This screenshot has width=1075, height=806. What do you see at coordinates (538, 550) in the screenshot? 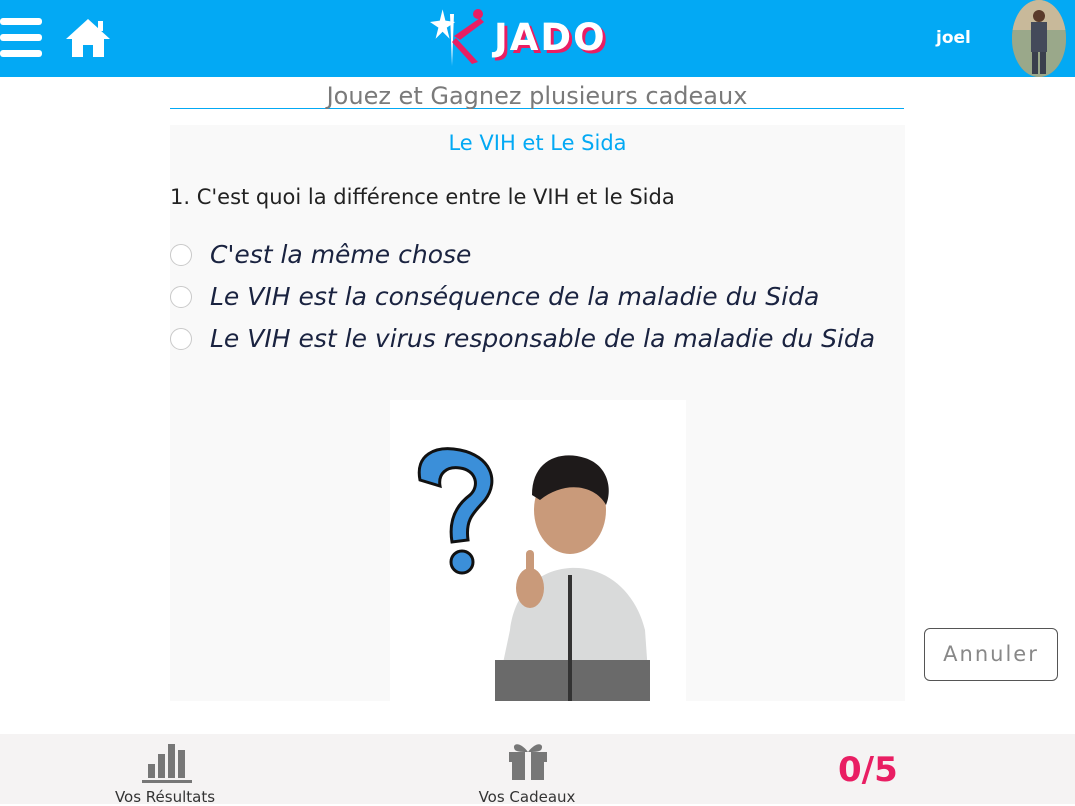
I see `thinking-character-illustration` at bounding box center [538, 550].